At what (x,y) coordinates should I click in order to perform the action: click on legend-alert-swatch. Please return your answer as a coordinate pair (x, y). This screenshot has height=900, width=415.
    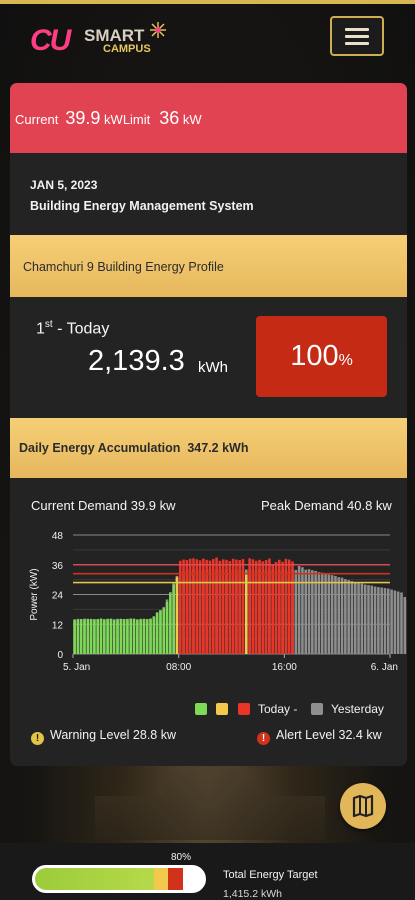
    Looking at the image, I should click on (244, 709).